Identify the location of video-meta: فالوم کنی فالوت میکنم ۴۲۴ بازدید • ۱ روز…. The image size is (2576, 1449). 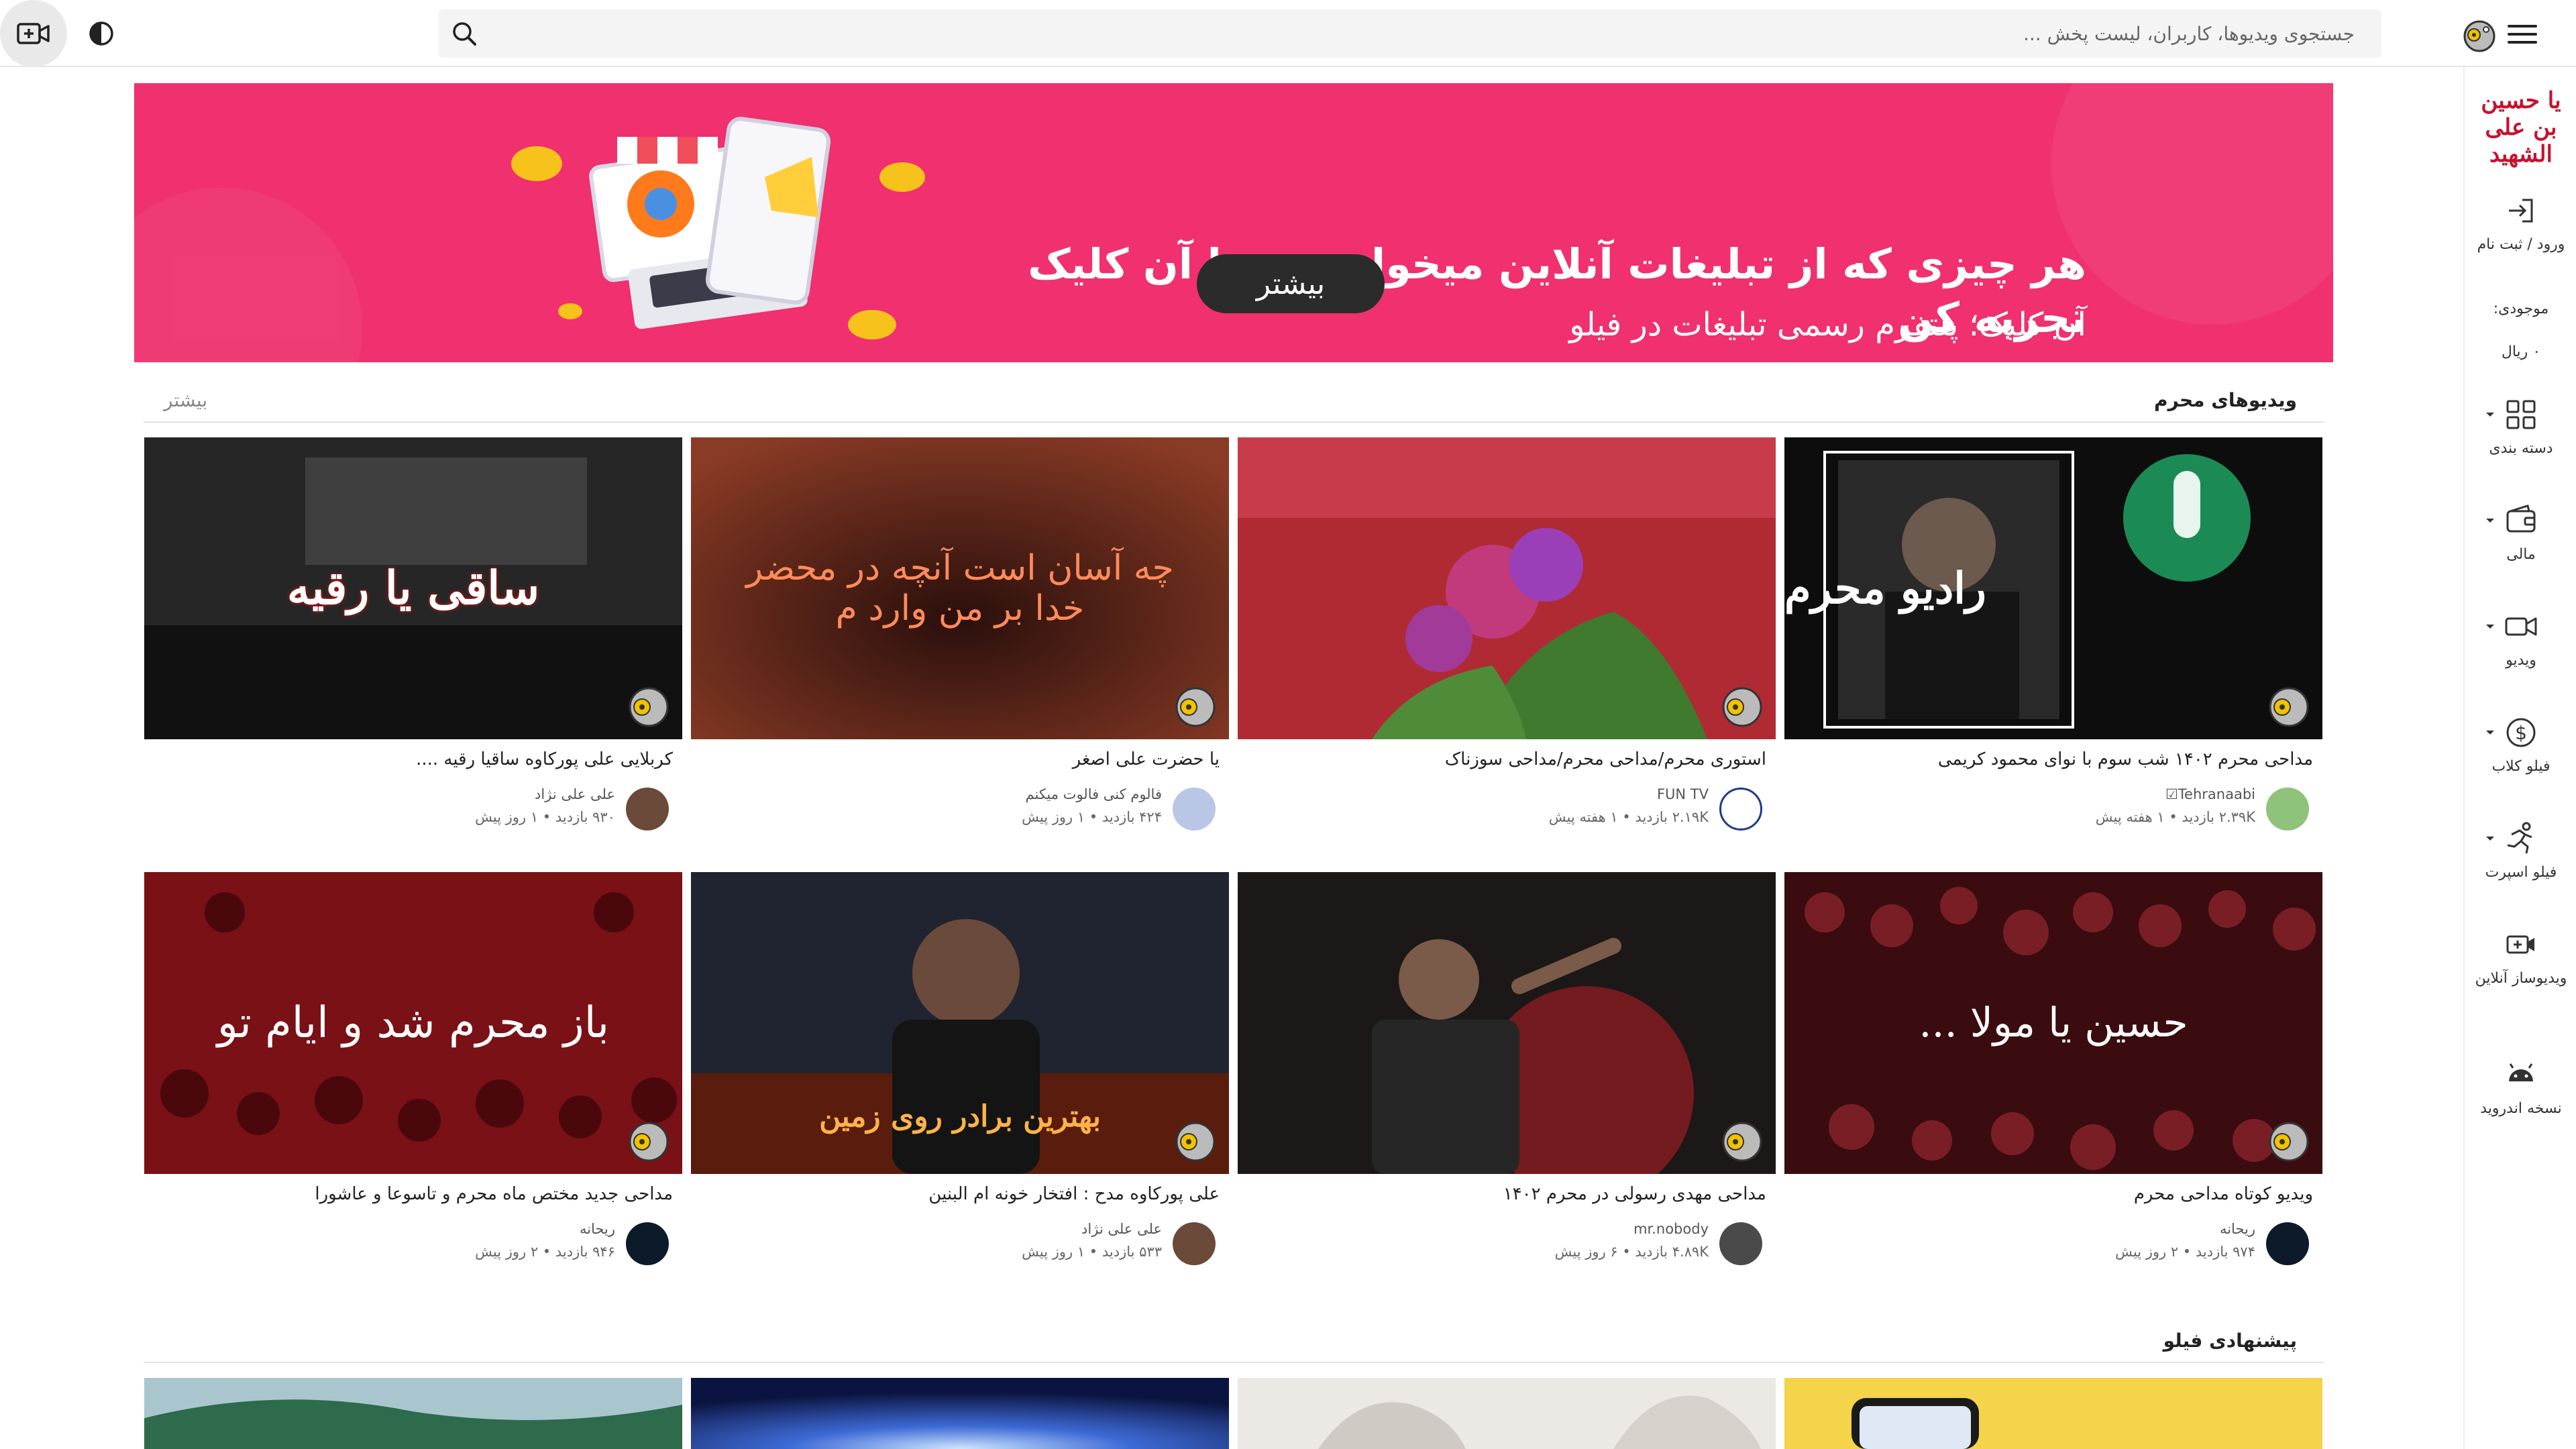
(960, 809).